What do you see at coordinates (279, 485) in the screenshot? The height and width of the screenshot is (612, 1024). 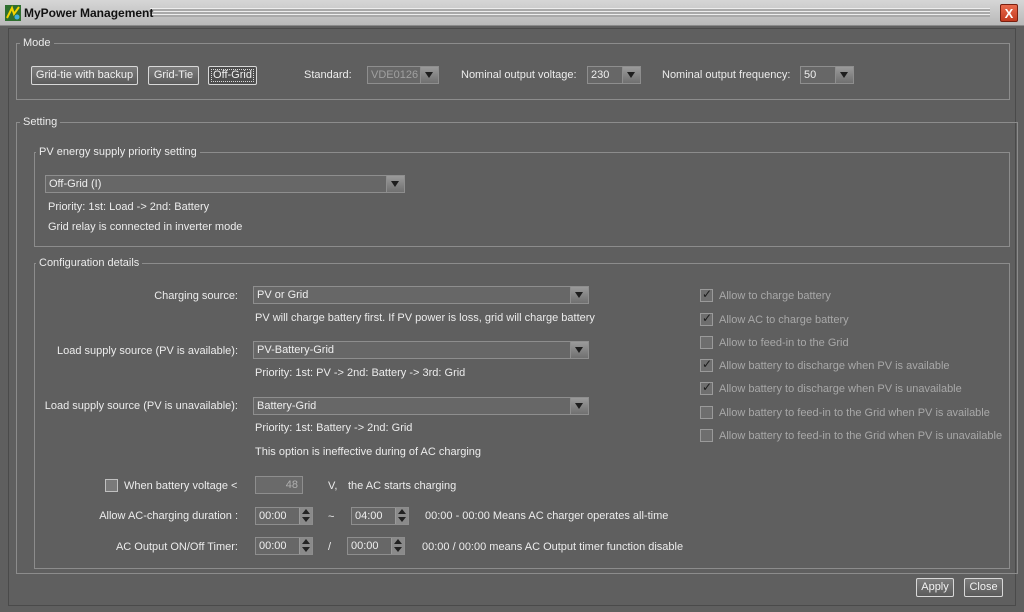 I see `battery-voltage-input: 48` at bounding box center [279, 485].